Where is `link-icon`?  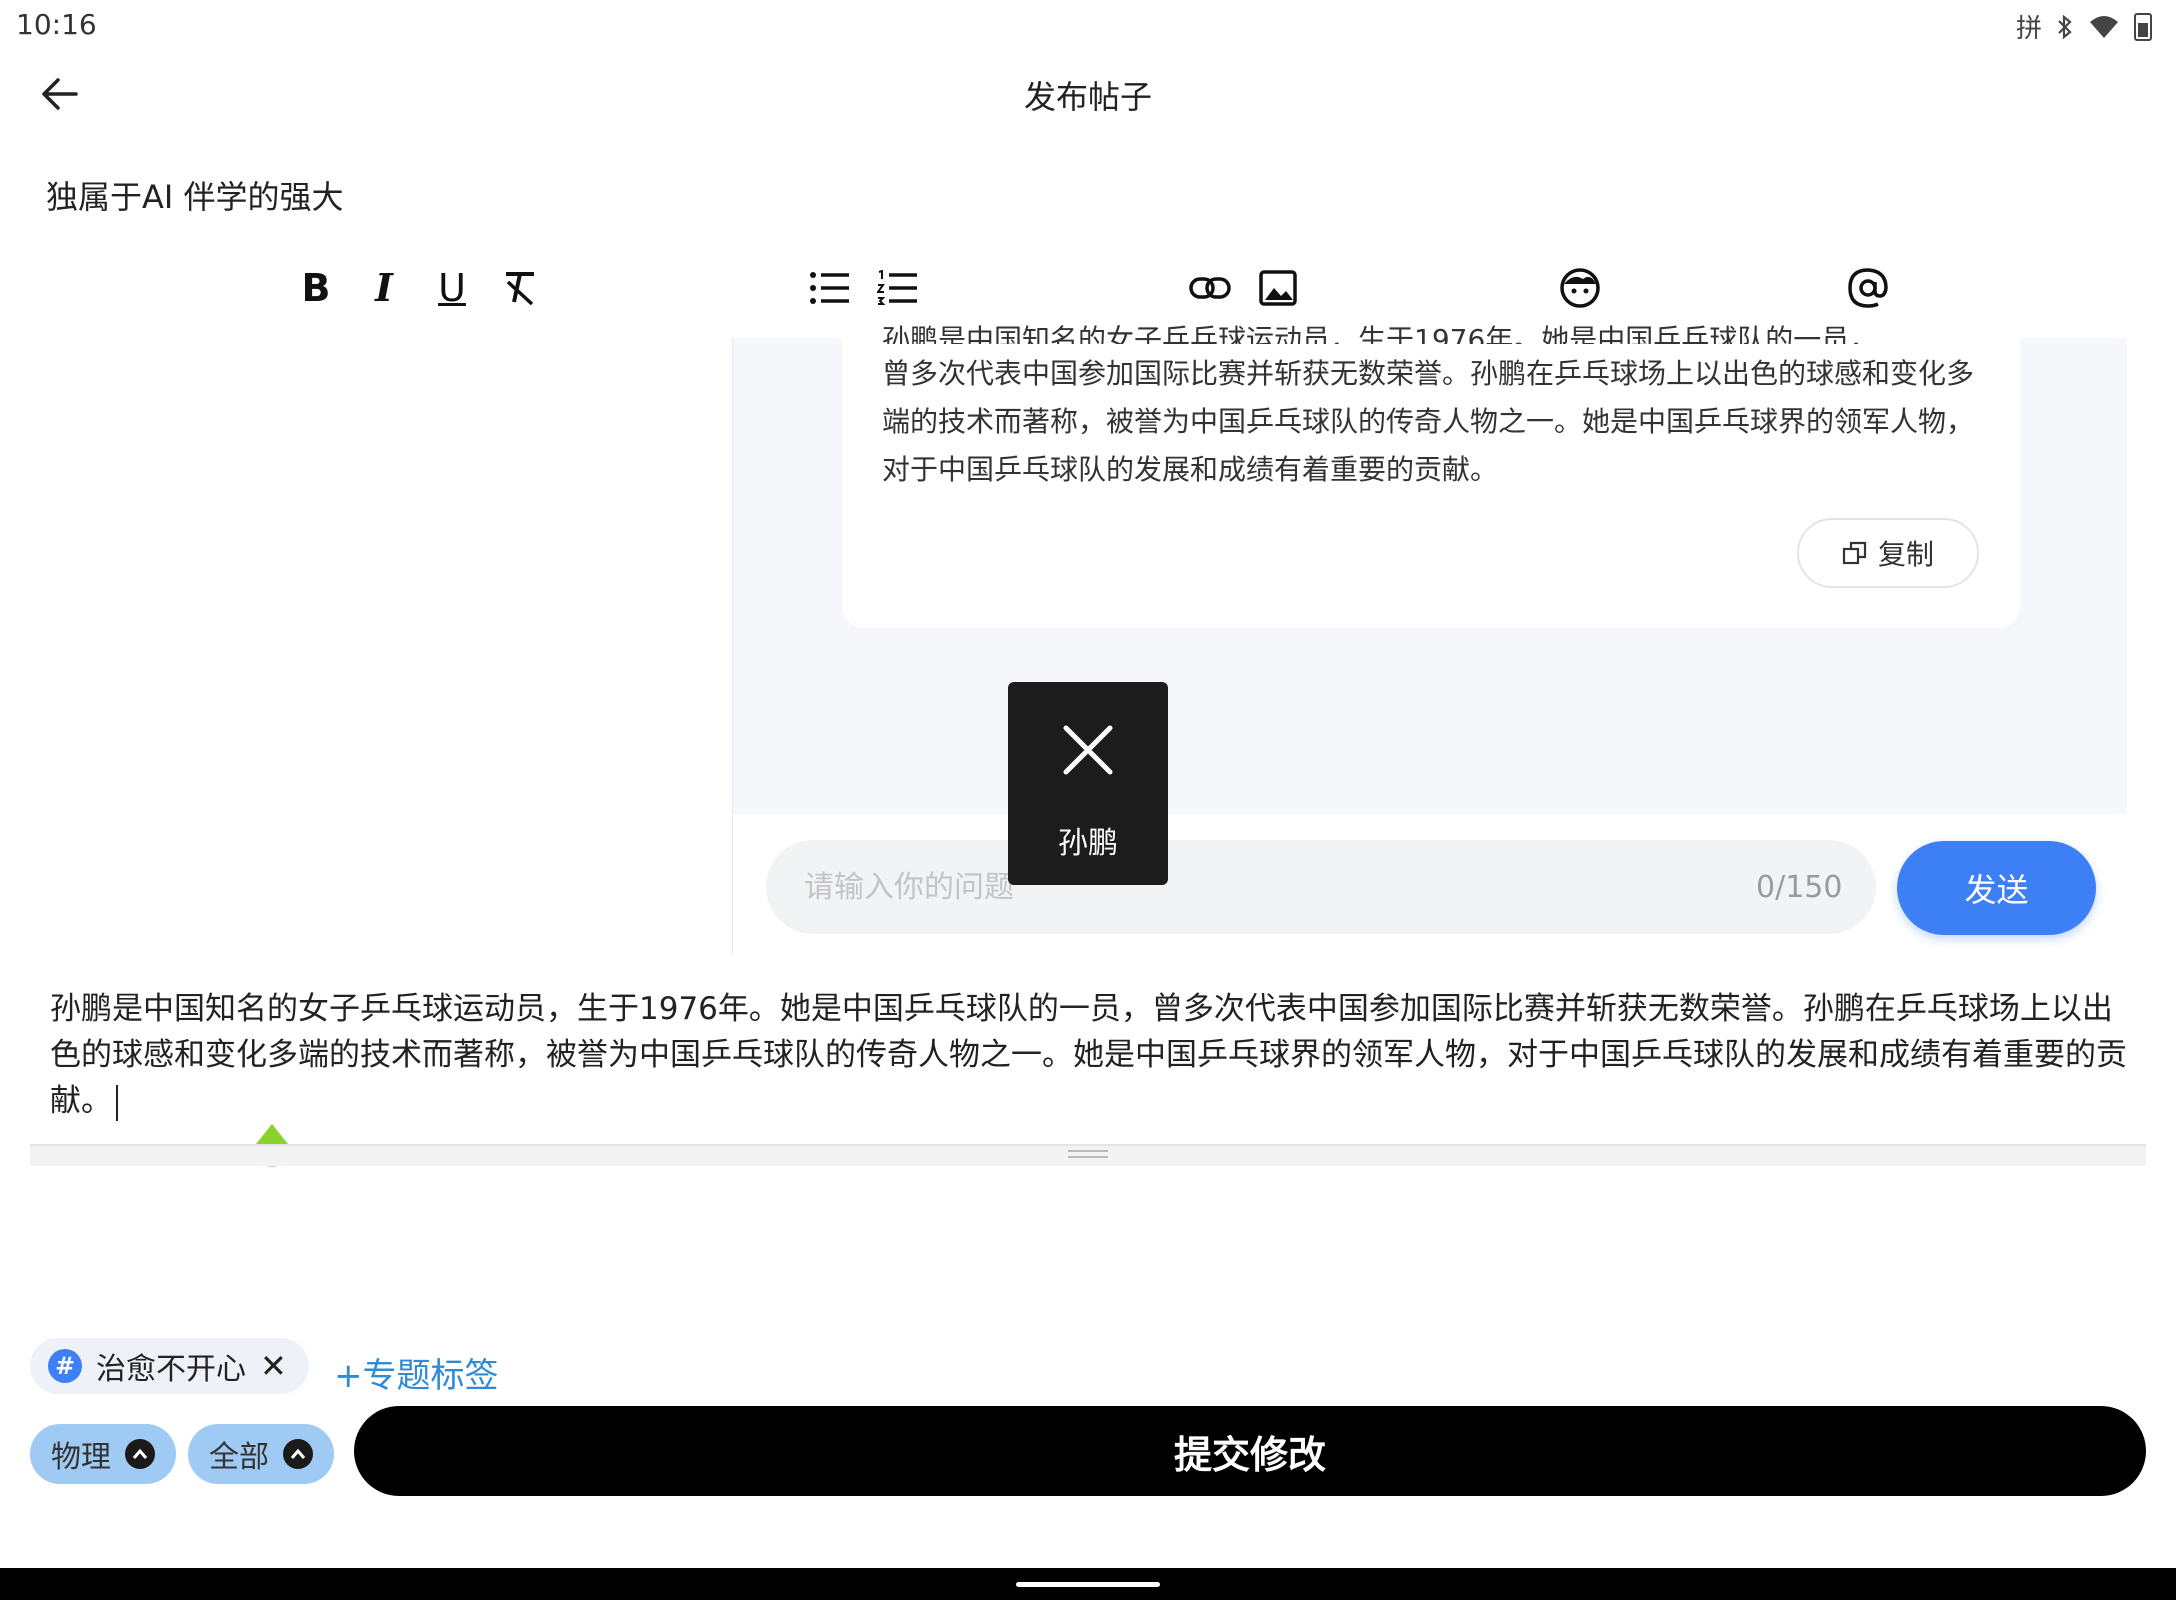
link-icon is located at coordinates (1210, 288).